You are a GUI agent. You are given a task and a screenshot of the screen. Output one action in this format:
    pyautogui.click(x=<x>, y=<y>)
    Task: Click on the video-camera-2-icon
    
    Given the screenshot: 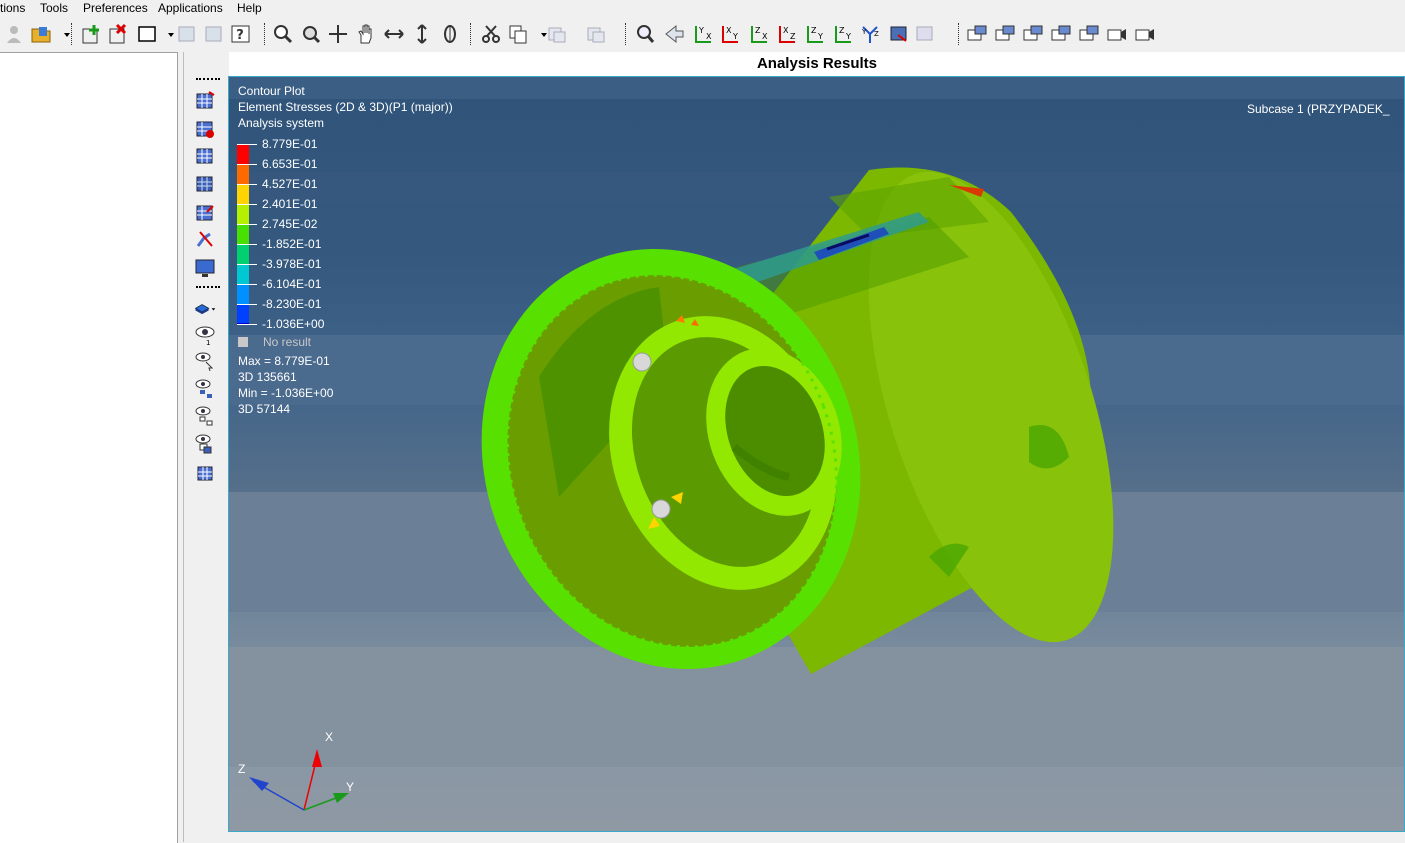 What is the action you would take?
    pyautogui.click(x=1145, y=34)
    